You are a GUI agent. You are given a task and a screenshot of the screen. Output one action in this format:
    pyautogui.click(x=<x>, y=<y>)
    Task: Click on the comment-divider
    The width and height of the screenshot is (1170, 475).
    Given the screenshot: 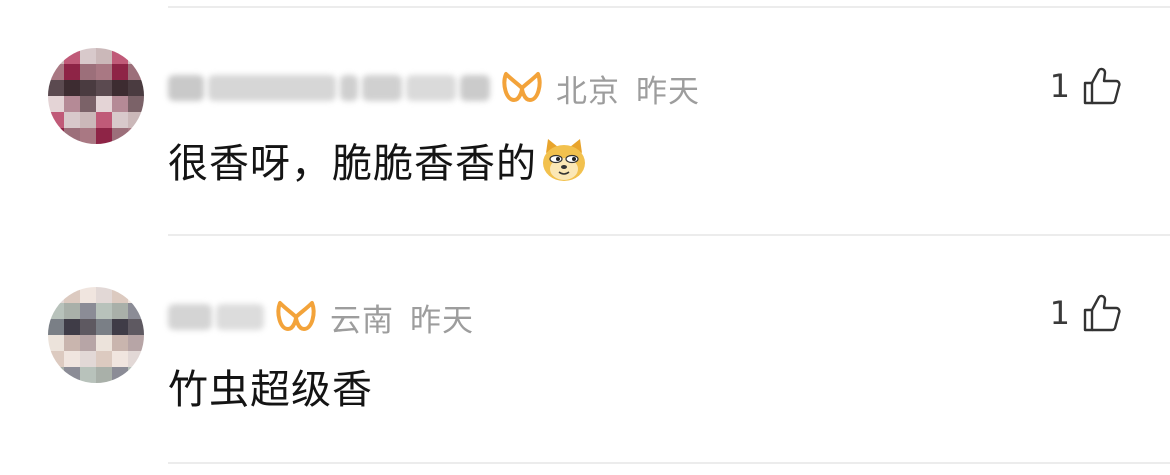 What is the action you would take?
    pyautogui.click(x=669, y=235)
    